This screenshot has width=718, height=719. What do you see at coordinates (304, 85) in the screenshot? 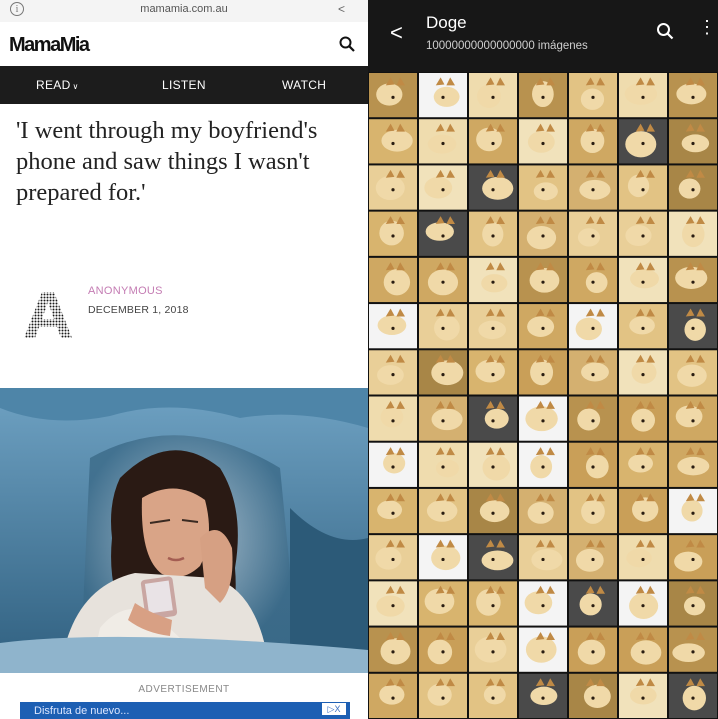
I see `nav-watch: WATCH` at bounding box center [304, 85].